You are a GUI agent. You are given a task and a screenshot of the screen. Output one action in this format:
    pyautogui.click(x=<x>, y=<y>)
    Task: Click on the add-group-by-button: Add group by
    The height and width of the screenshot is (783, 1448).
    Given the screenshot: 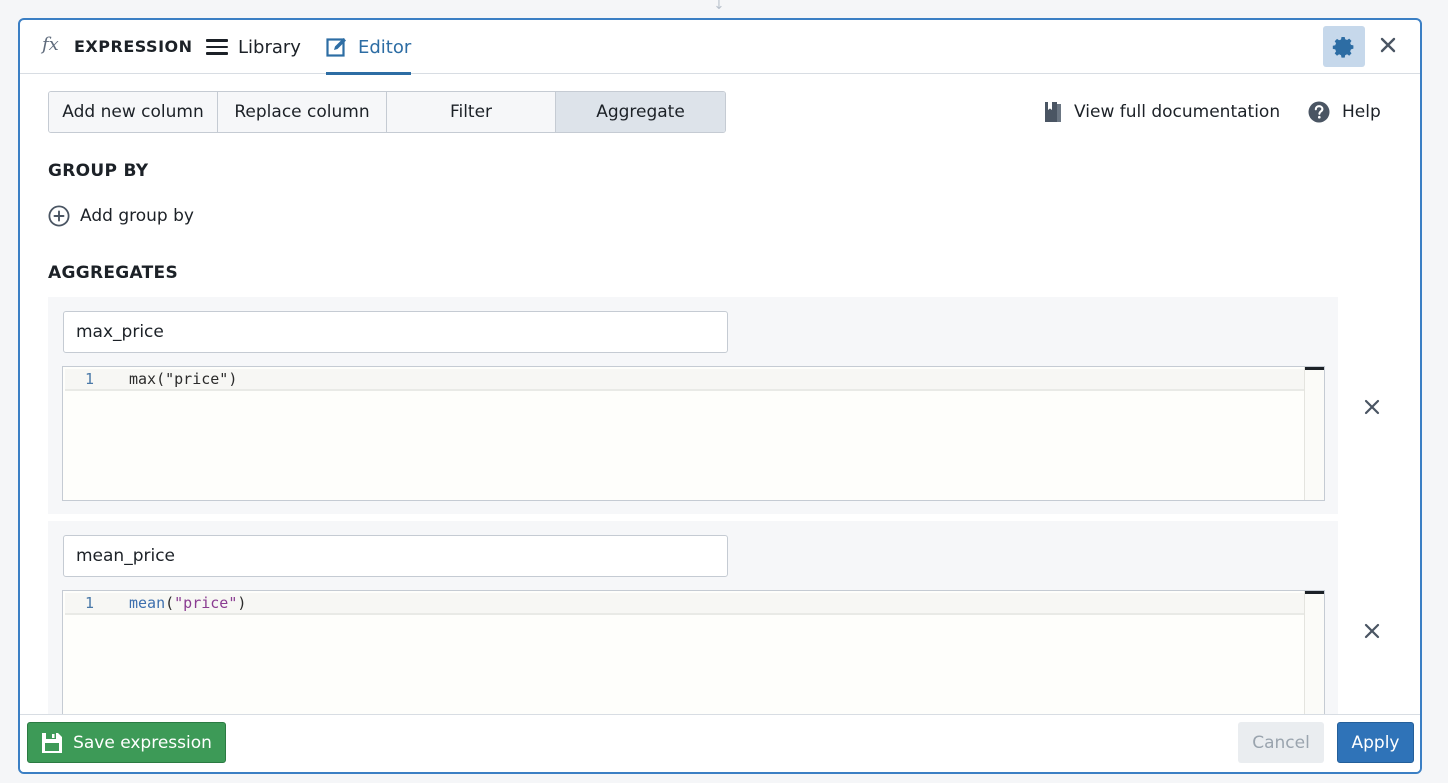 What is the action you would take?
    pyautogui.click(x=121, y=216)
    